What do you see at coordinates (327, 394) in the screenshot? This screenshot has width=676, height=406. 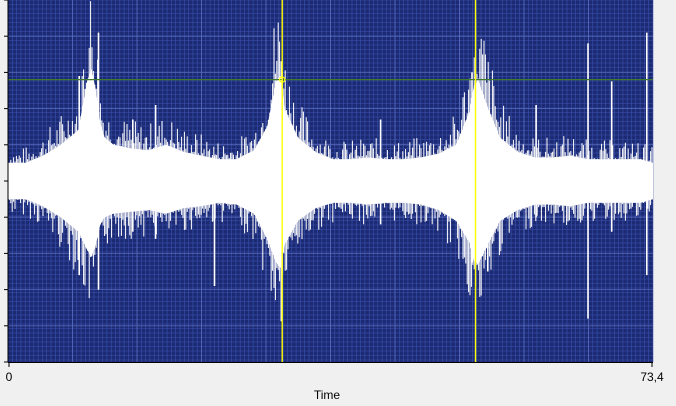 I see `x-axis-label: Time` at bounding box center [327, 394].